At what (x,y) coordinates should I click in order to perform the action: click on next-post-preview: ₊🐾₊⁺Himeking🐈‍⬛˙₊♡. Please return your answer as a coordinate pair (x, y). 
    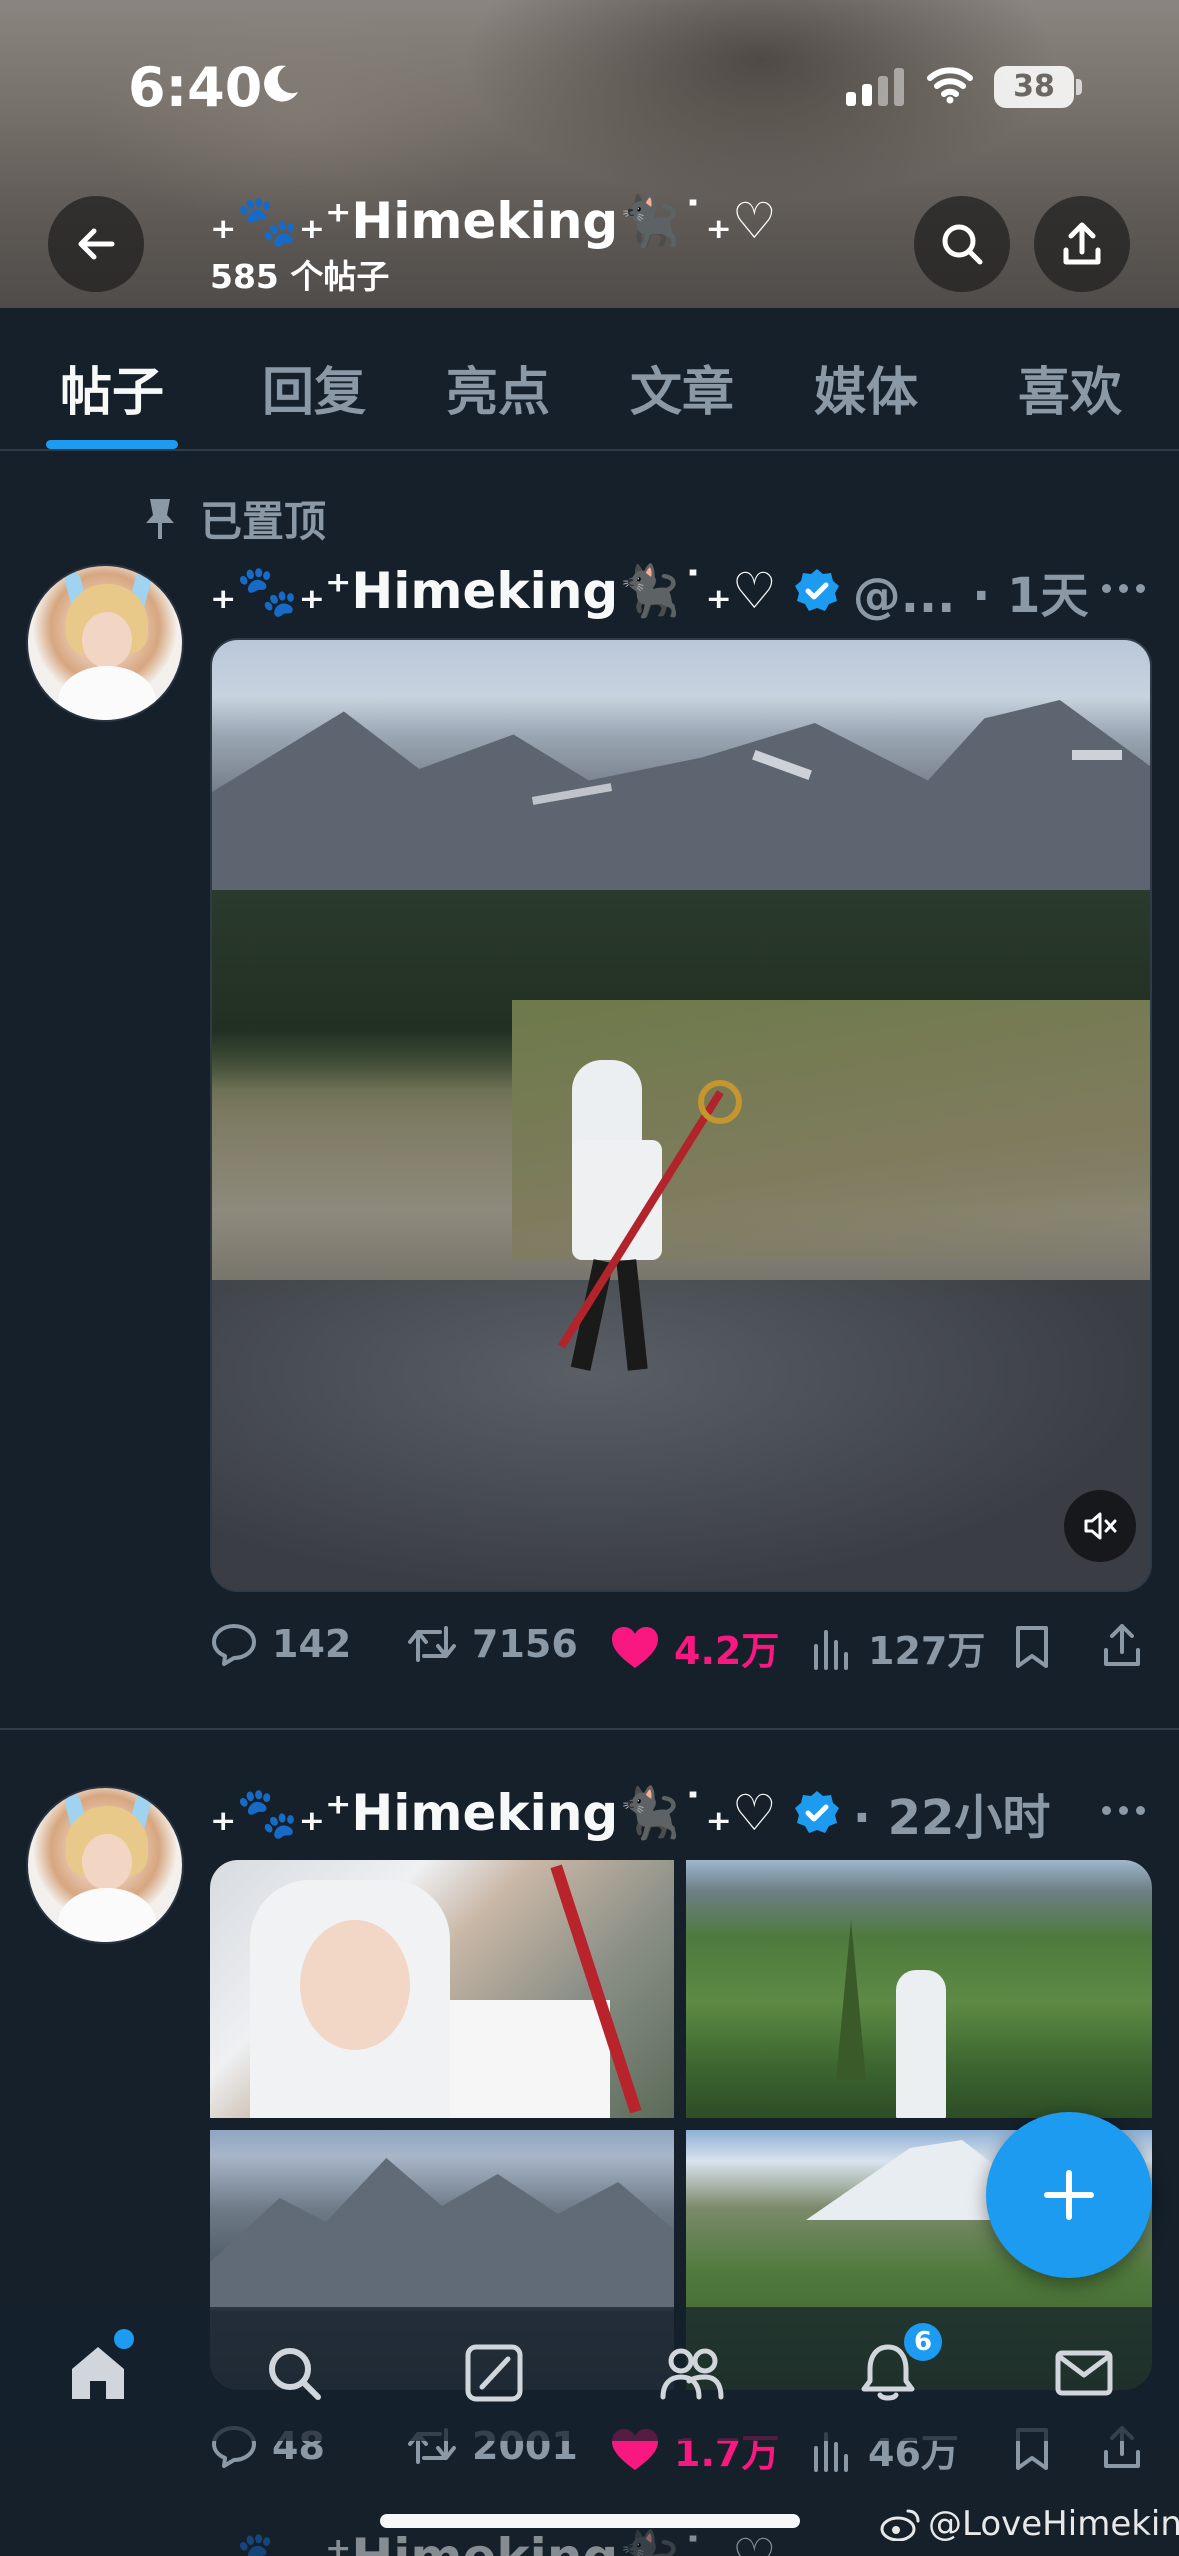
    Looking at the image, I should click on (493, 2542).